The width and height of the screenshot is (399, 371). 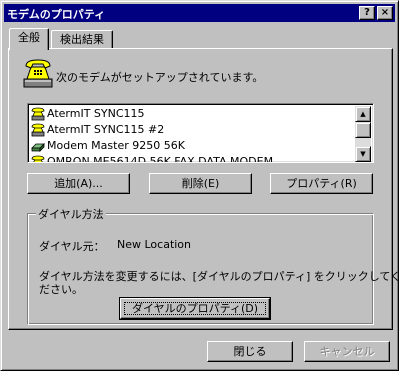 What do you see at coordinates (61, 289) in the screenshot?
I see `dialing-instruction-line2: ださい。` at bounding box center [61, 289].